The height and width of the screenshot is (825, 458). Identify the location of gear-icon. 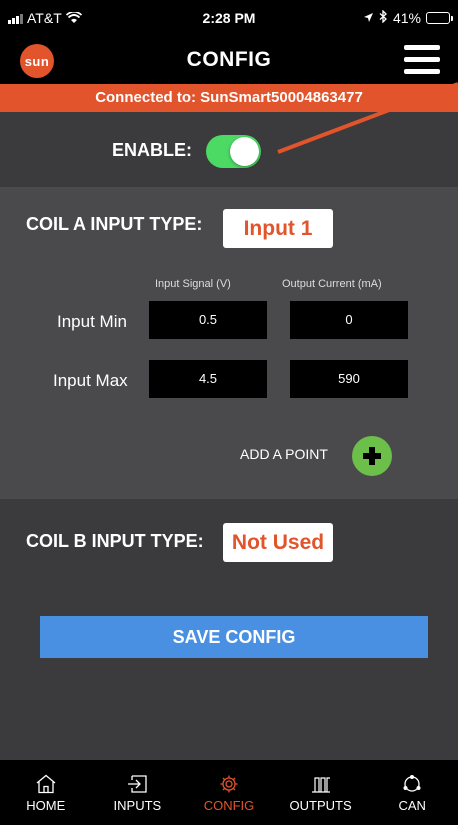
(229, 784).